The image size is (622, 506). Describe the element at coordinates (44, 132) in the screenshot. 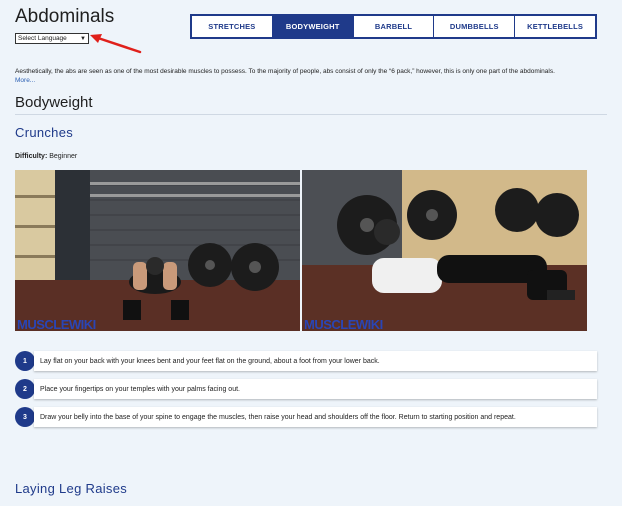

I see `exercise-title-crunches: Crunches` at that location.